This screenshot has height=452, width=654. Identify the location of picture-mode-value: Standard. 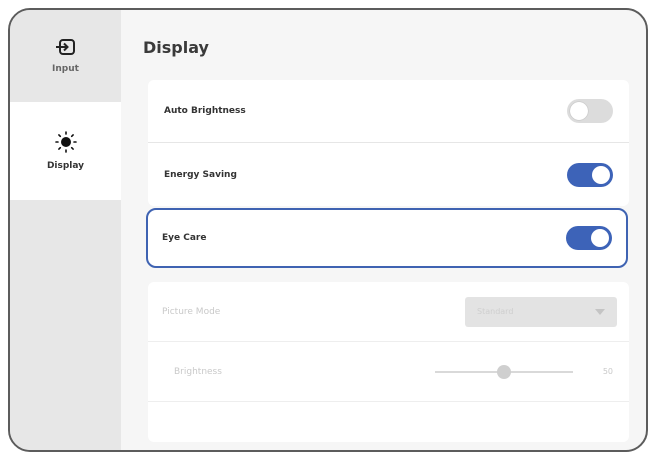
(495, 311).